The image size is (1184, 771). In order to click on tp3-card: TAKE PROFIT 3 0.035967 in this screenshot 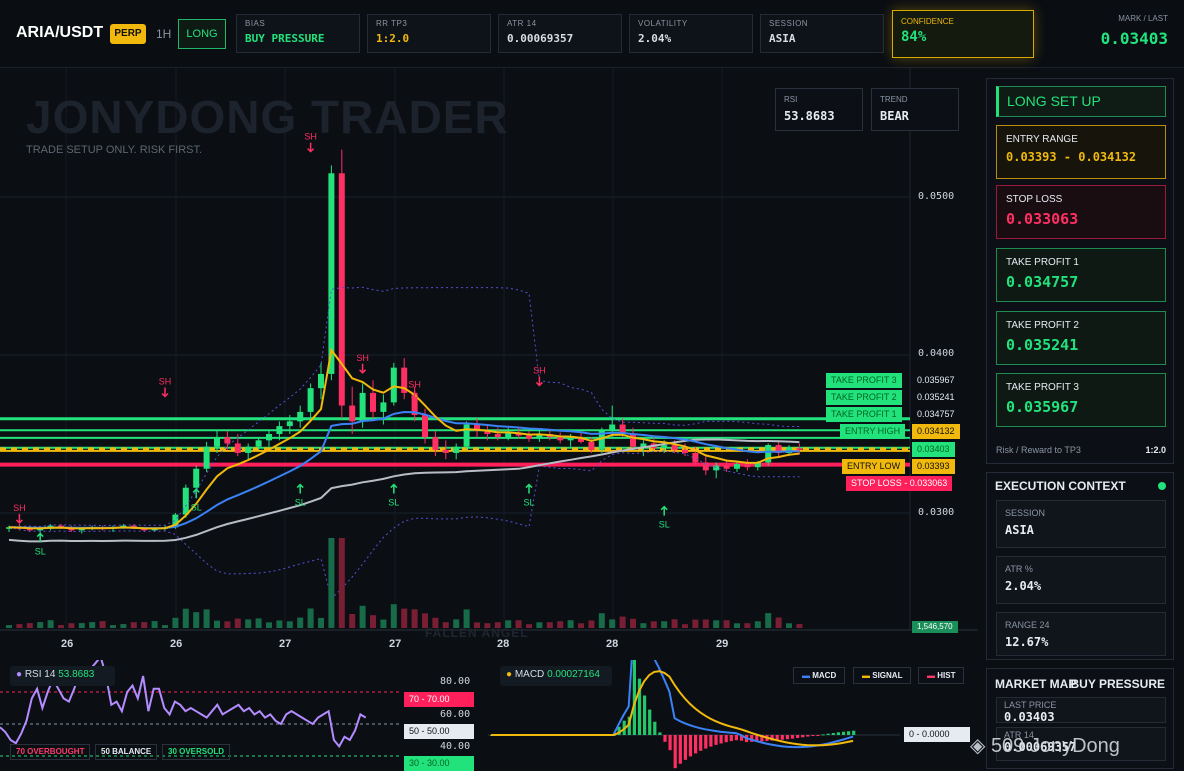, I will do `click(1081, 400)`.